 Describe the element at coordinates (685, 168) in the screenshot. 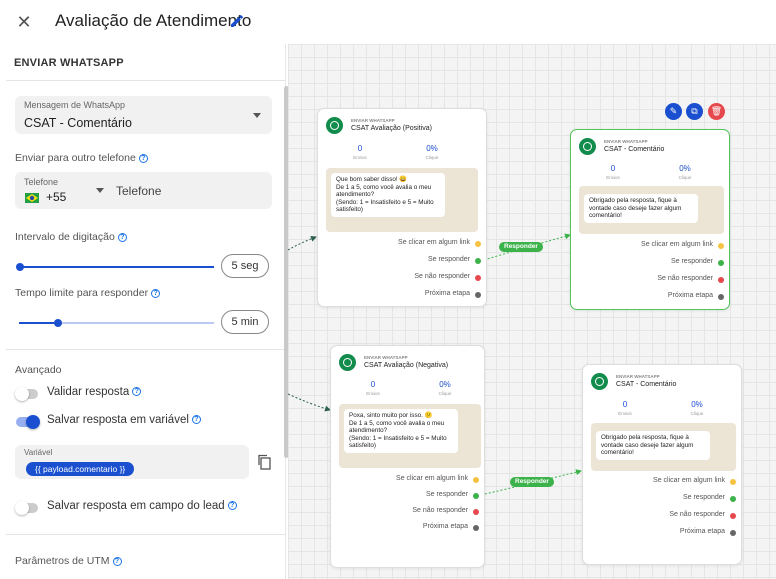

I see `click-rate: 0%` at that location.